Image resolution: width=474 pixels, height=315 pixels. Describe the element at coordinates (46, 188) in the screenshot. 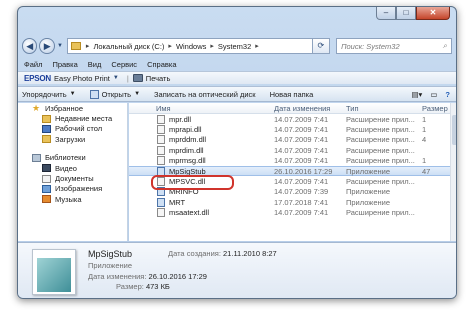

I see `pictures-icon` at that location.